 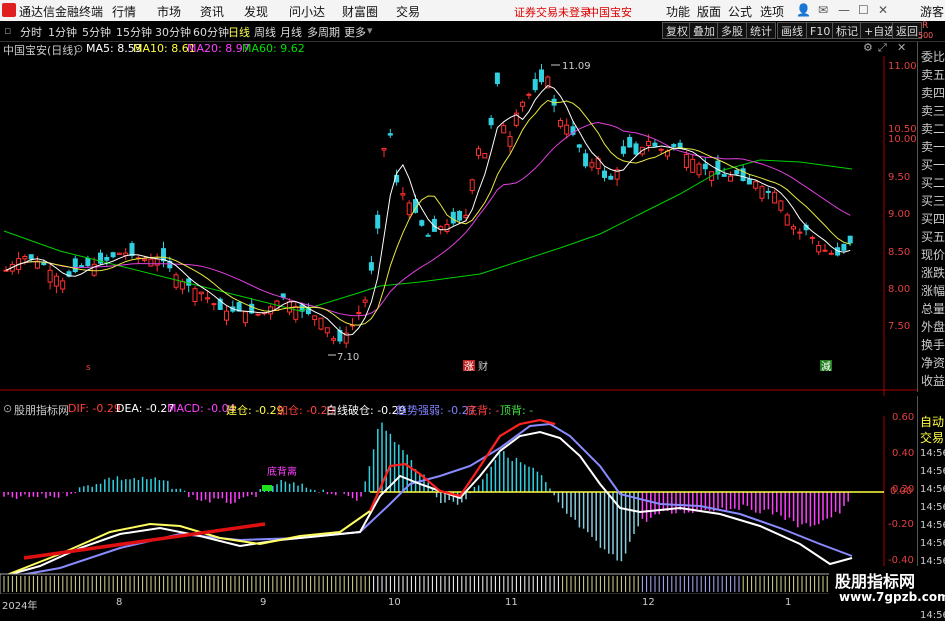 I want to click on date-label: 2024年, so click(x=20, y=606).